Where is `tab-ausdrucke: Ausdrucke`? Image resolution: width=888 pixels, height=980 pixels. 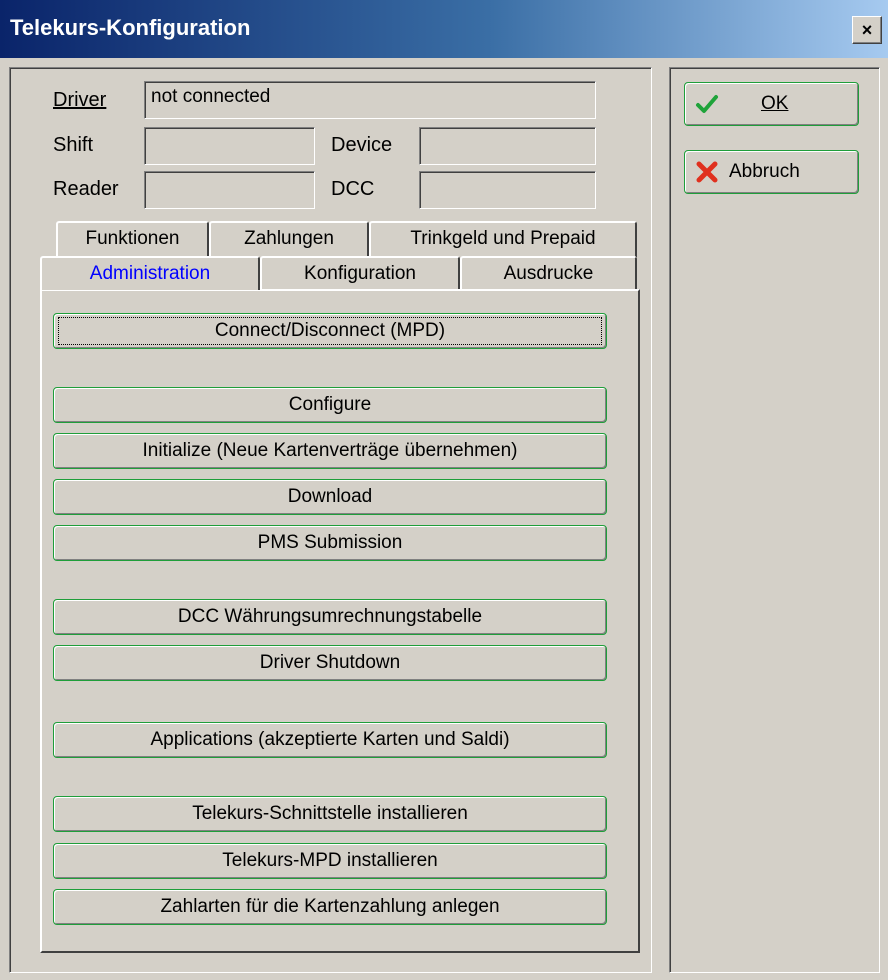 tab-ausdrucke: Ausdrucke is located at coordinates (548, 274).